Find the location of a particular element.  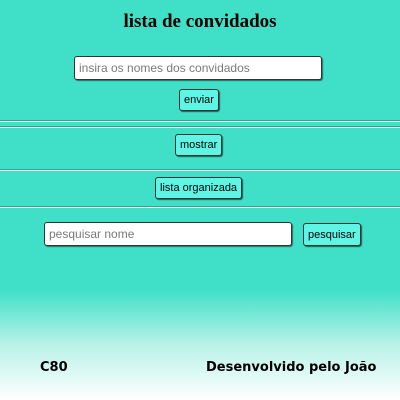

footer-code: C80 is located at coordinates (54, 367).